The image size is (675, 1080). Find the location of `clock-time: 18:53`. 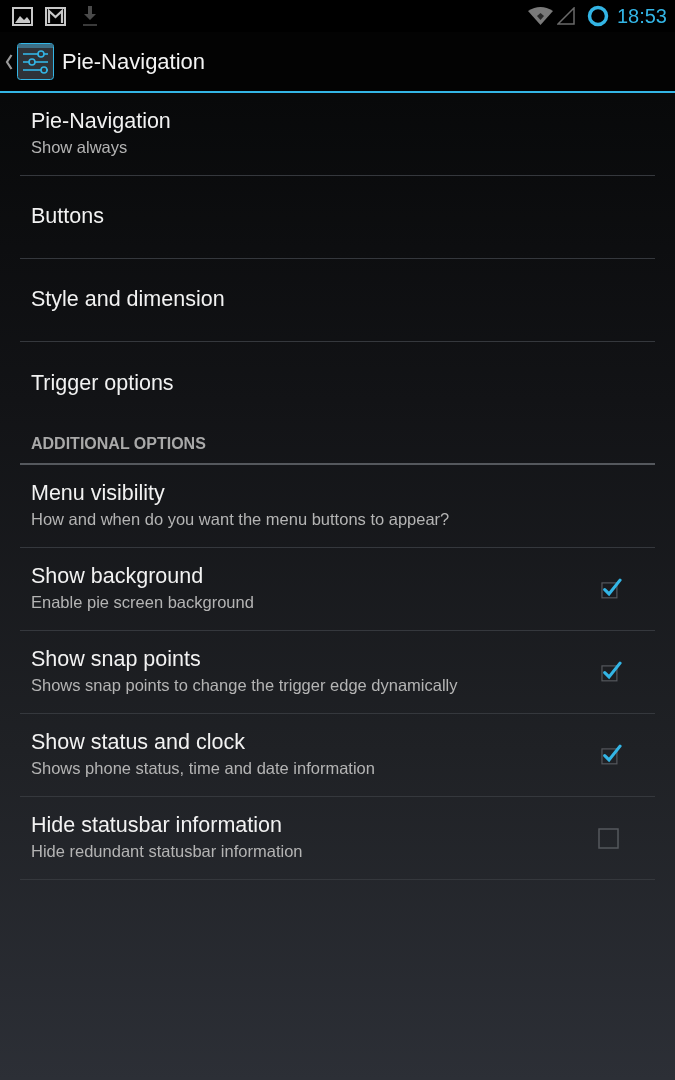

clock-time: 18:53 is located at coordinates (641, 16).